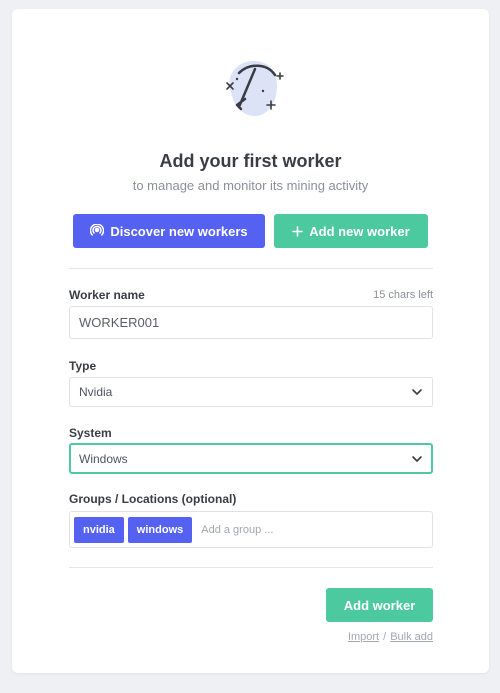 The width and height of the screenshot is (500, 693). Describe the element at coordinates (251, 392) in the screenshot. I see `type-select: Nvidia` at that location.